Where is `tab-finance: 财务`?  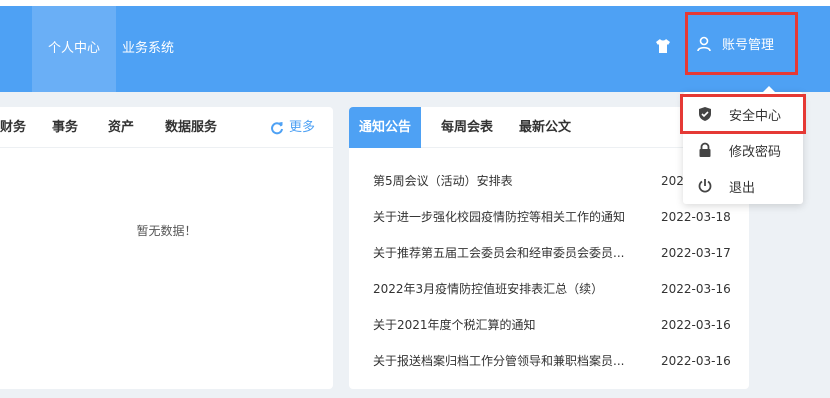
tab-finance: 财务 is located at coordinates (13, 127).